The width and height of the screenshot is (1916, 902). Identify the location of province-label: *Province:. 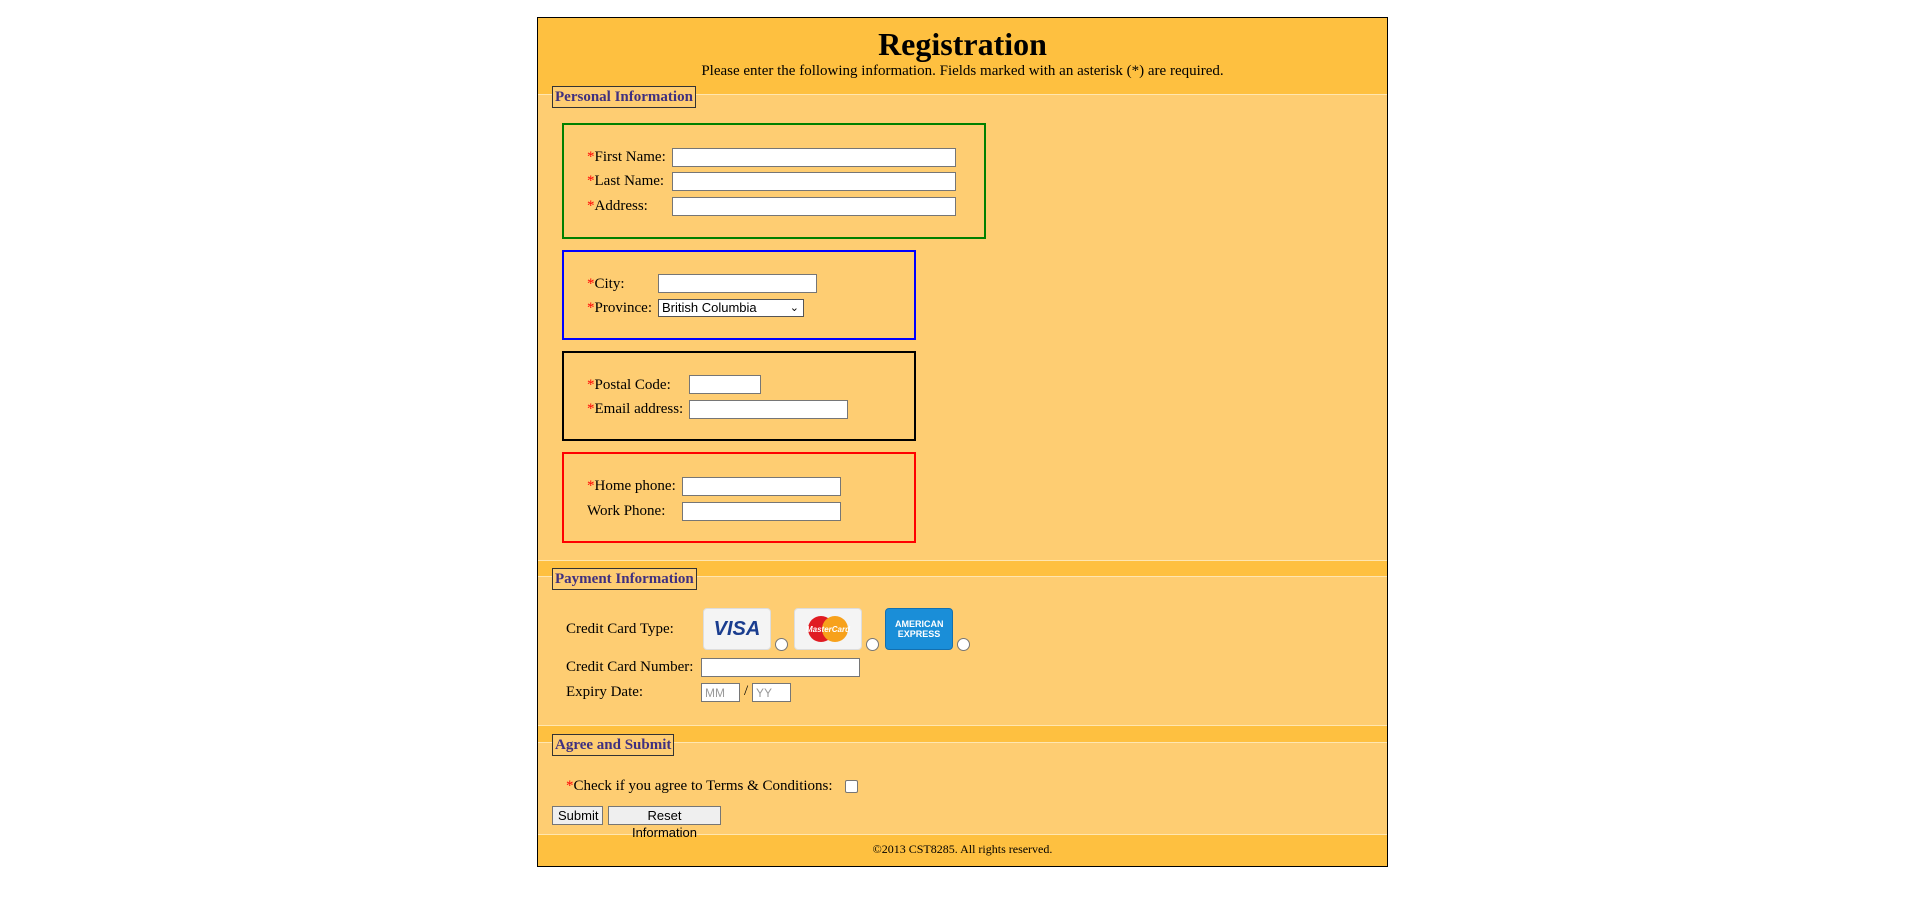
(619, 308).